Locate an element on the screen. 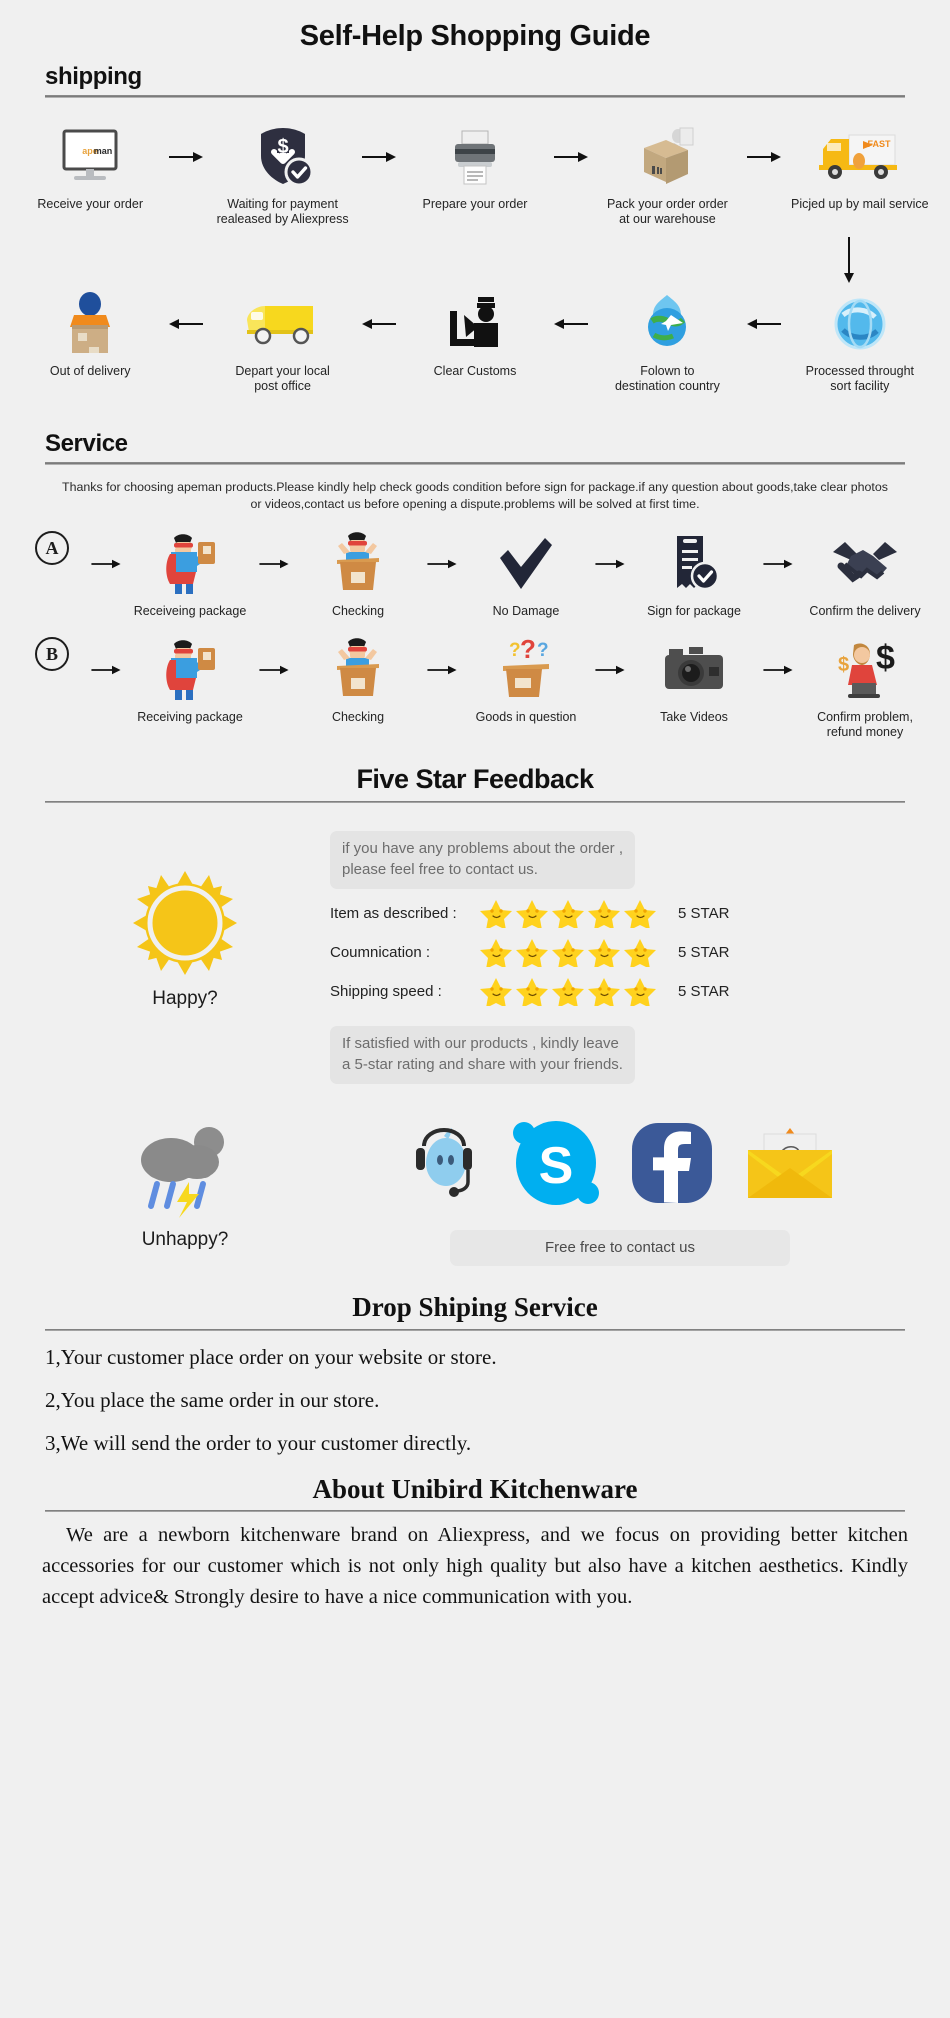 Image resolution: width=950 pixels, height=2018 pixels. happy-label: Happy? is located at coordinates (185, 998).